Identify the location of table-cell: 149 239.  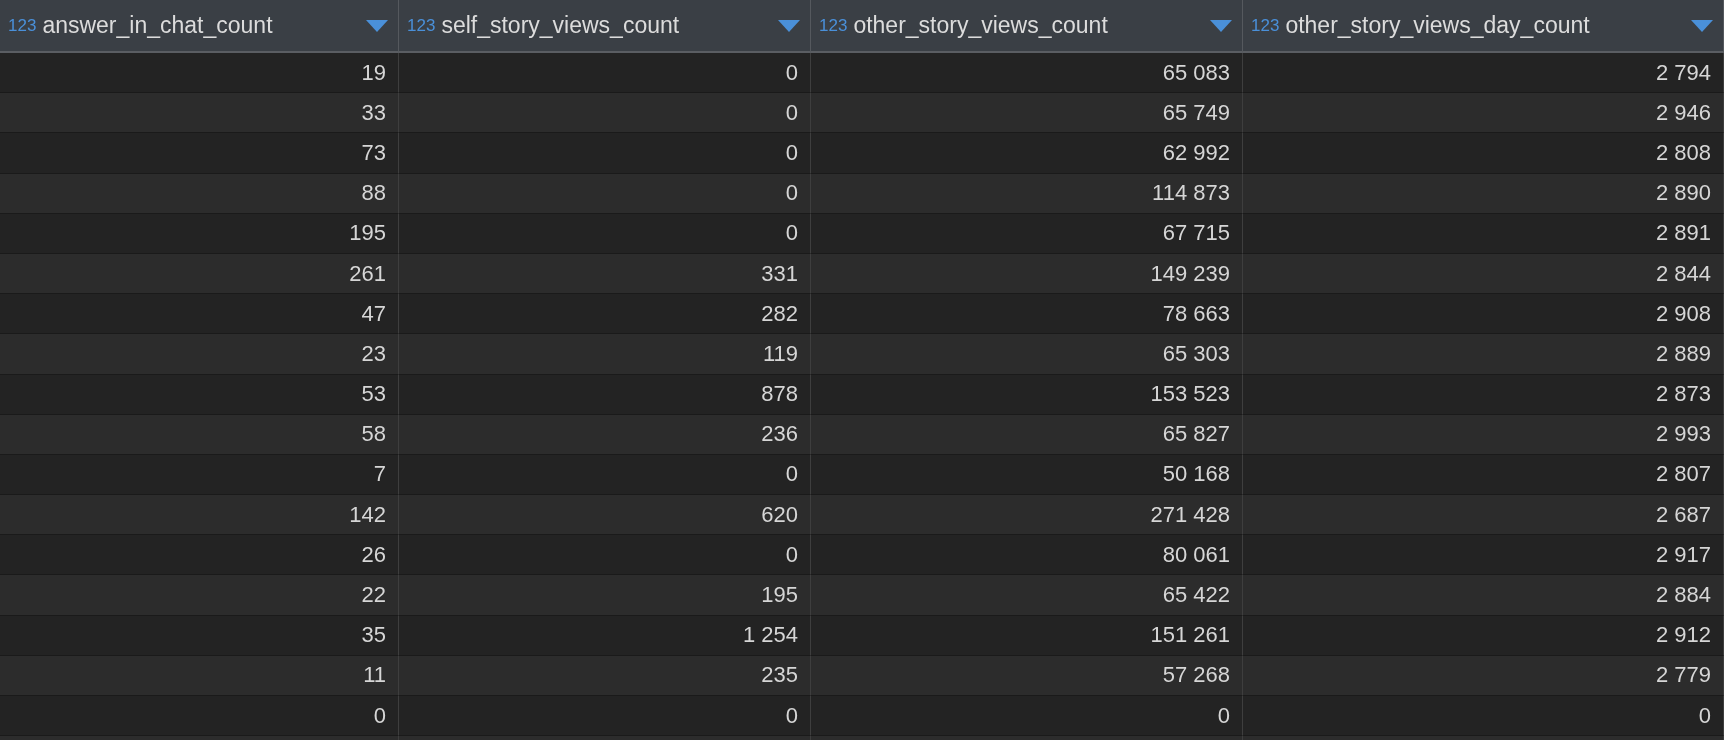
(1027, 274).